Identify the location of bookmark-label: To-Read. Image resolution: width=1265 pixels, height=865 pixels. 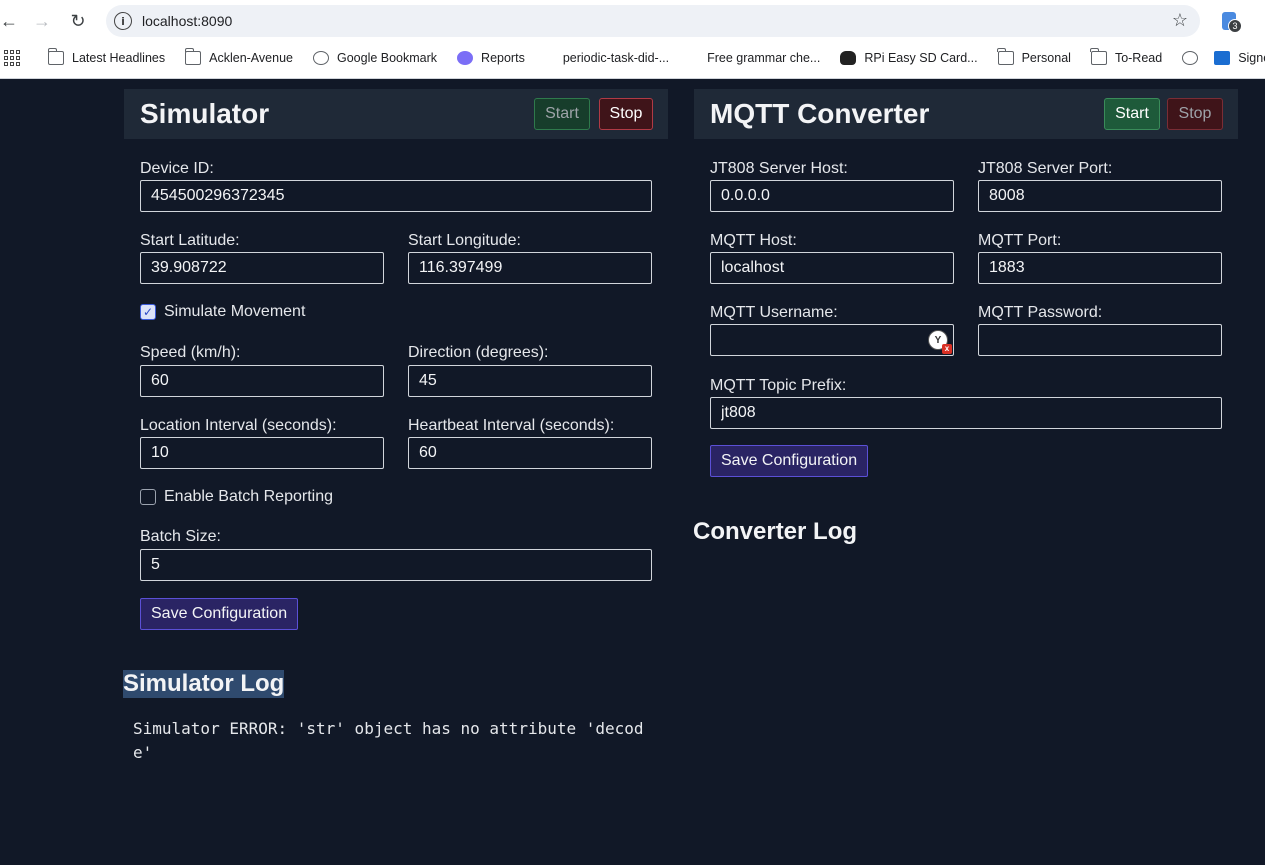
(1138, 58).